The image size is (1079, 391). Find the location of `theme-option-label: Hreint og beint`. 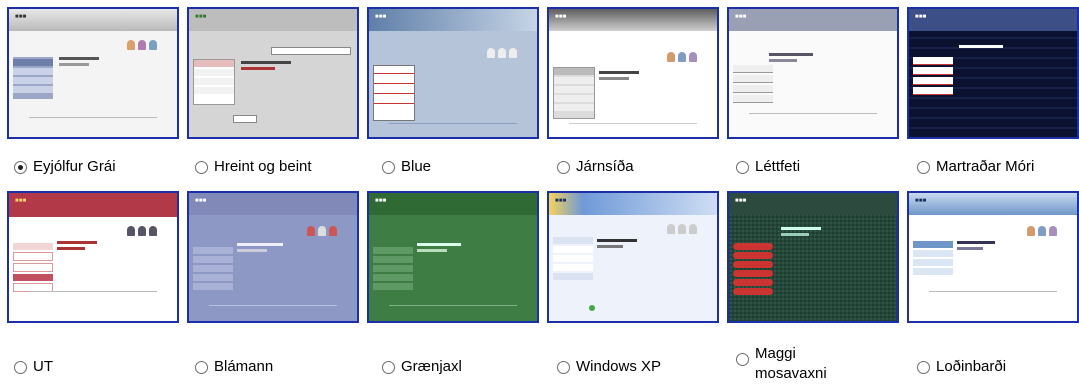

theme-option-label: Hreint og beint is located at coordinates (263, 166).